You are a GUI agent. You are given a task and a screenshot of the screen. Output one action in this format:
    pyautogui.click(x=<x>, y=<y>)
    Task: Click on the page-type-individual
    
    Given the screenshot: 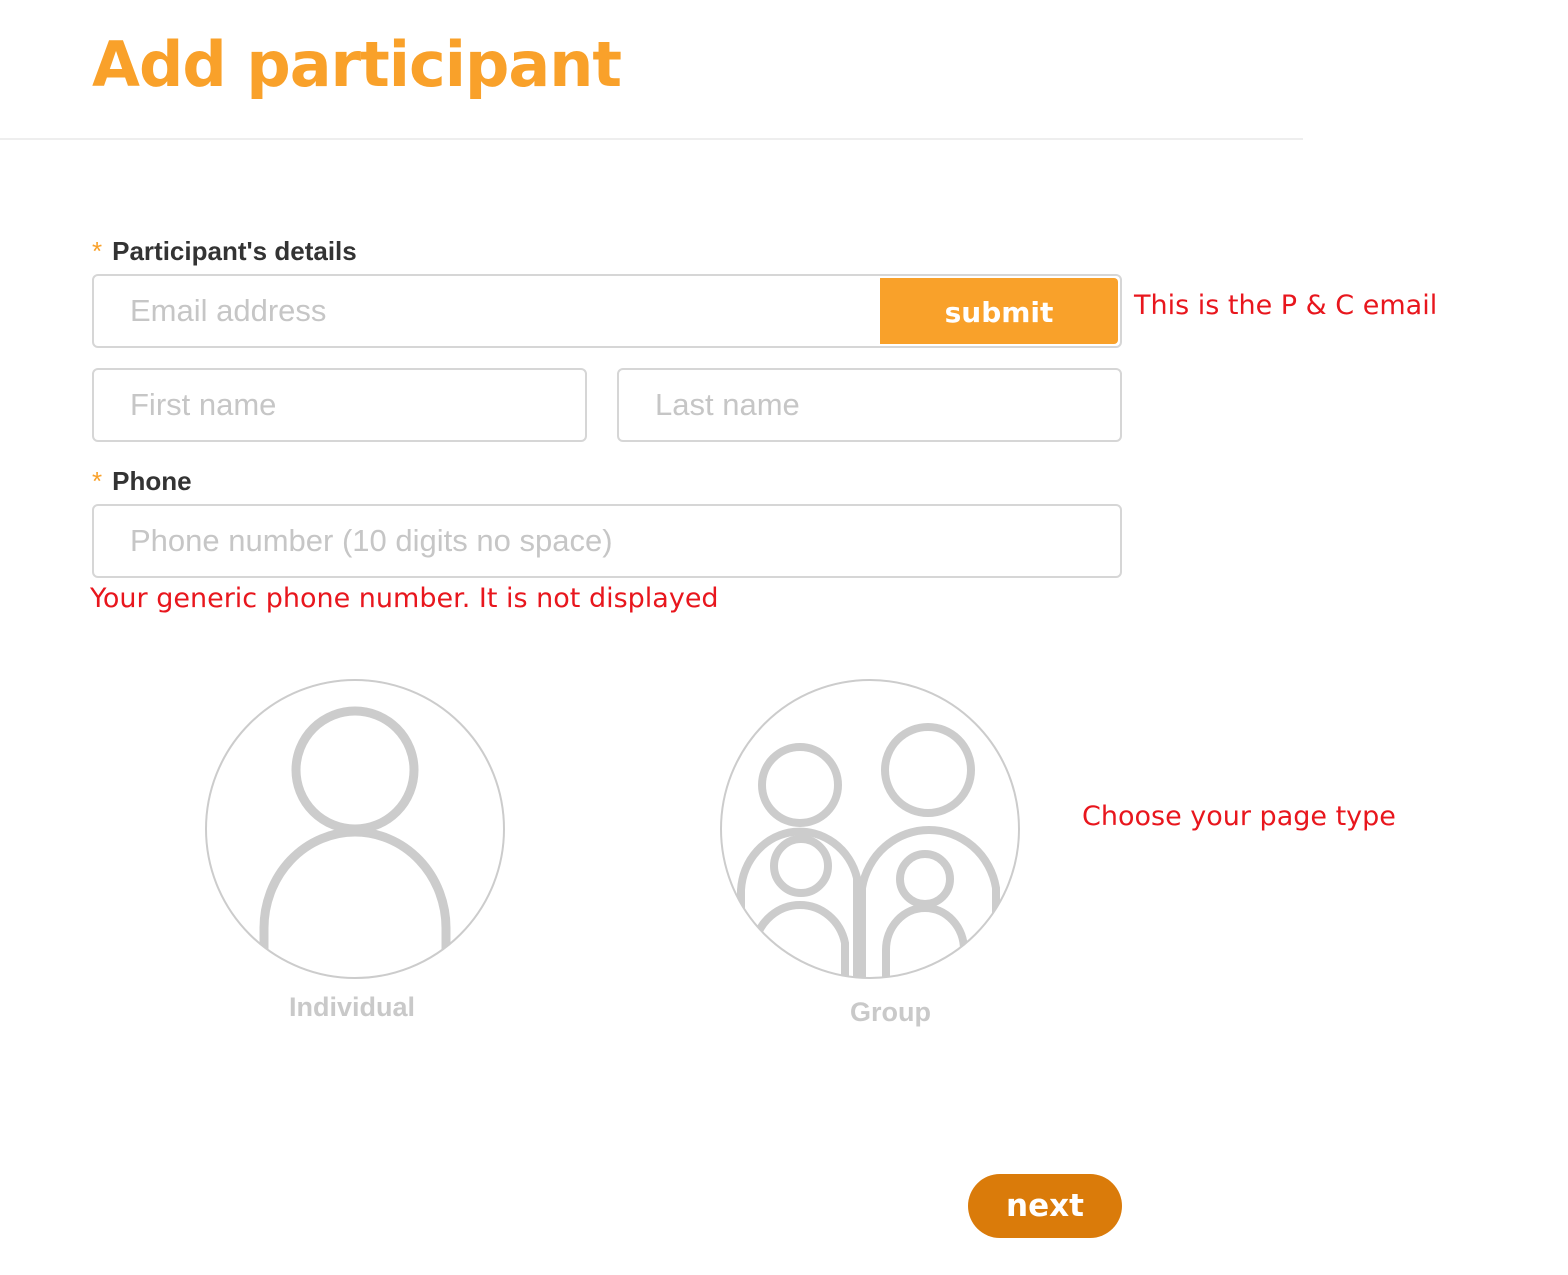 What is the action you would take?
    pyautogui.click(x=355, y=829)
    